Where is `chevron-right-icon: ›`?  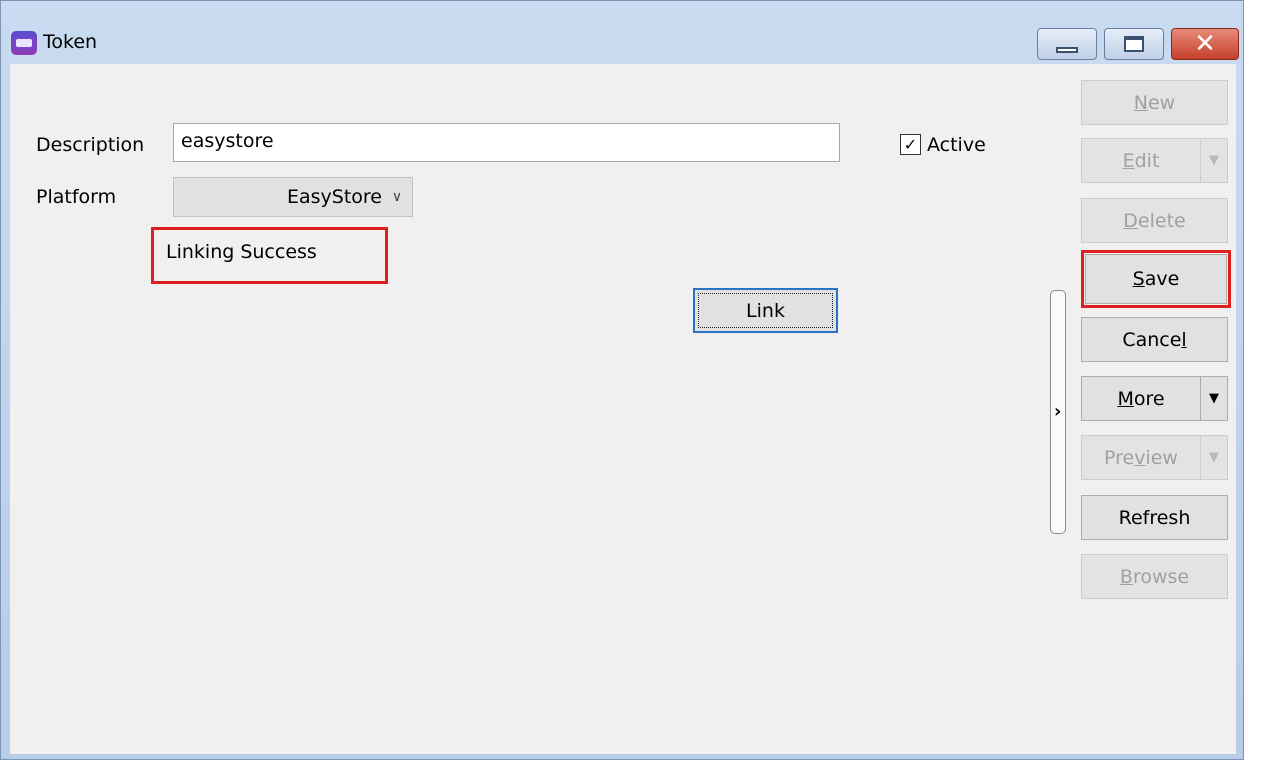
chevron-right-icon: › is located at coordinates (1057, 411).